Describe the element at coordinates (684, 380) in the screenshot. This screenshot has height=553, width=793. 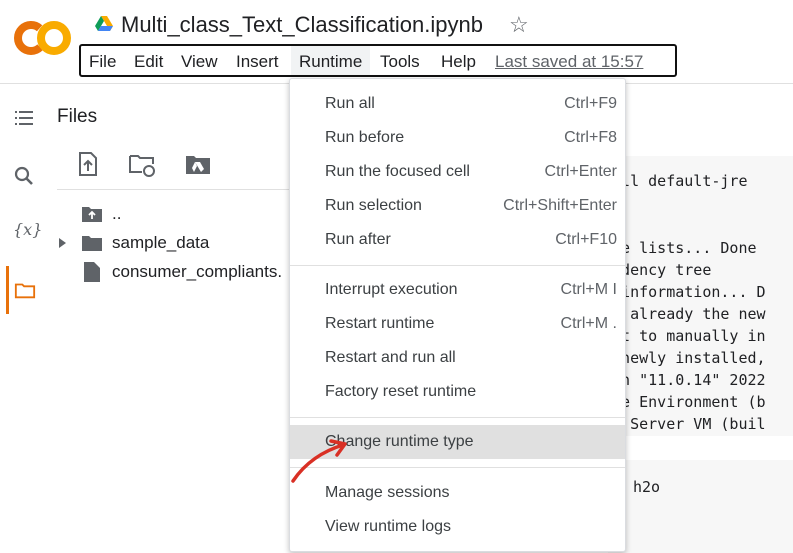
I see `output-text: ion "11.0.14" 2022` at that location.